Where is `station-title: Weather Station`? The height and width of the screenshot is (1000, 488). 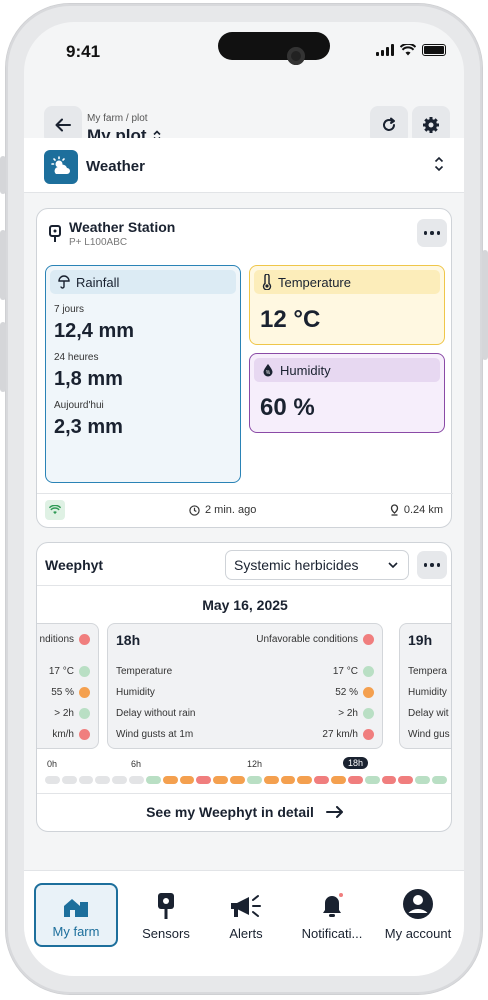
station-title: Weather Station is located at coordinates (122, 227).